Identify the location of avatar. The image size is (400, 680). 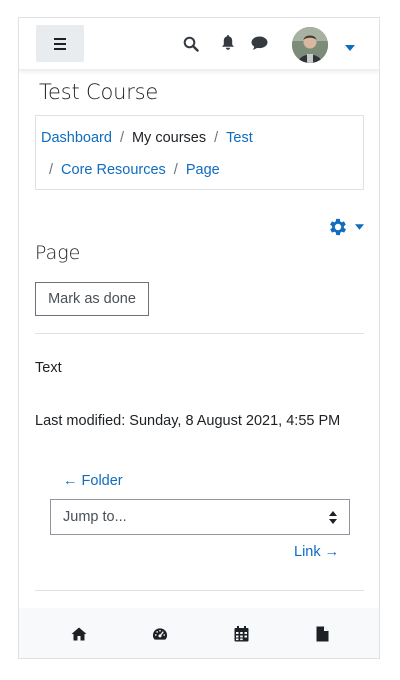
(310, 45).